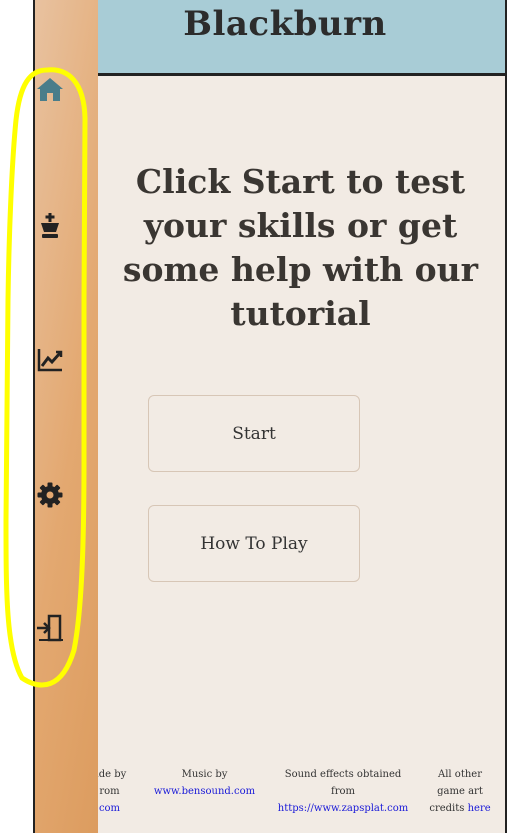 The height and width of the screenshot is (833, 507). Describe the element at coordinates (204, 791) in the screenshot. I see `bensound-link: www.bensound.com` at that location.